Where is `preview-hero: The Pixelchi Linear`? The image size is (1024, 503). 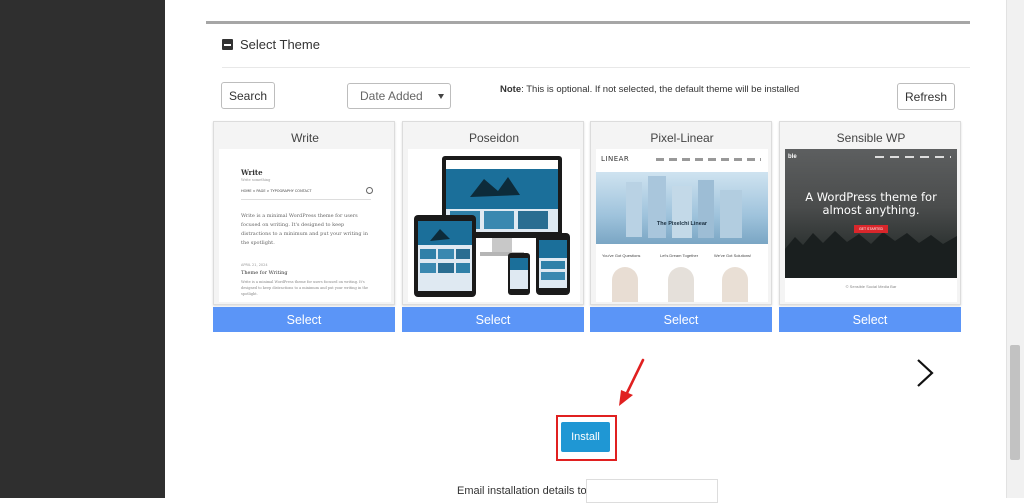
preview-hero: The Pixelchi Linear is located at coordinates (682, 208).